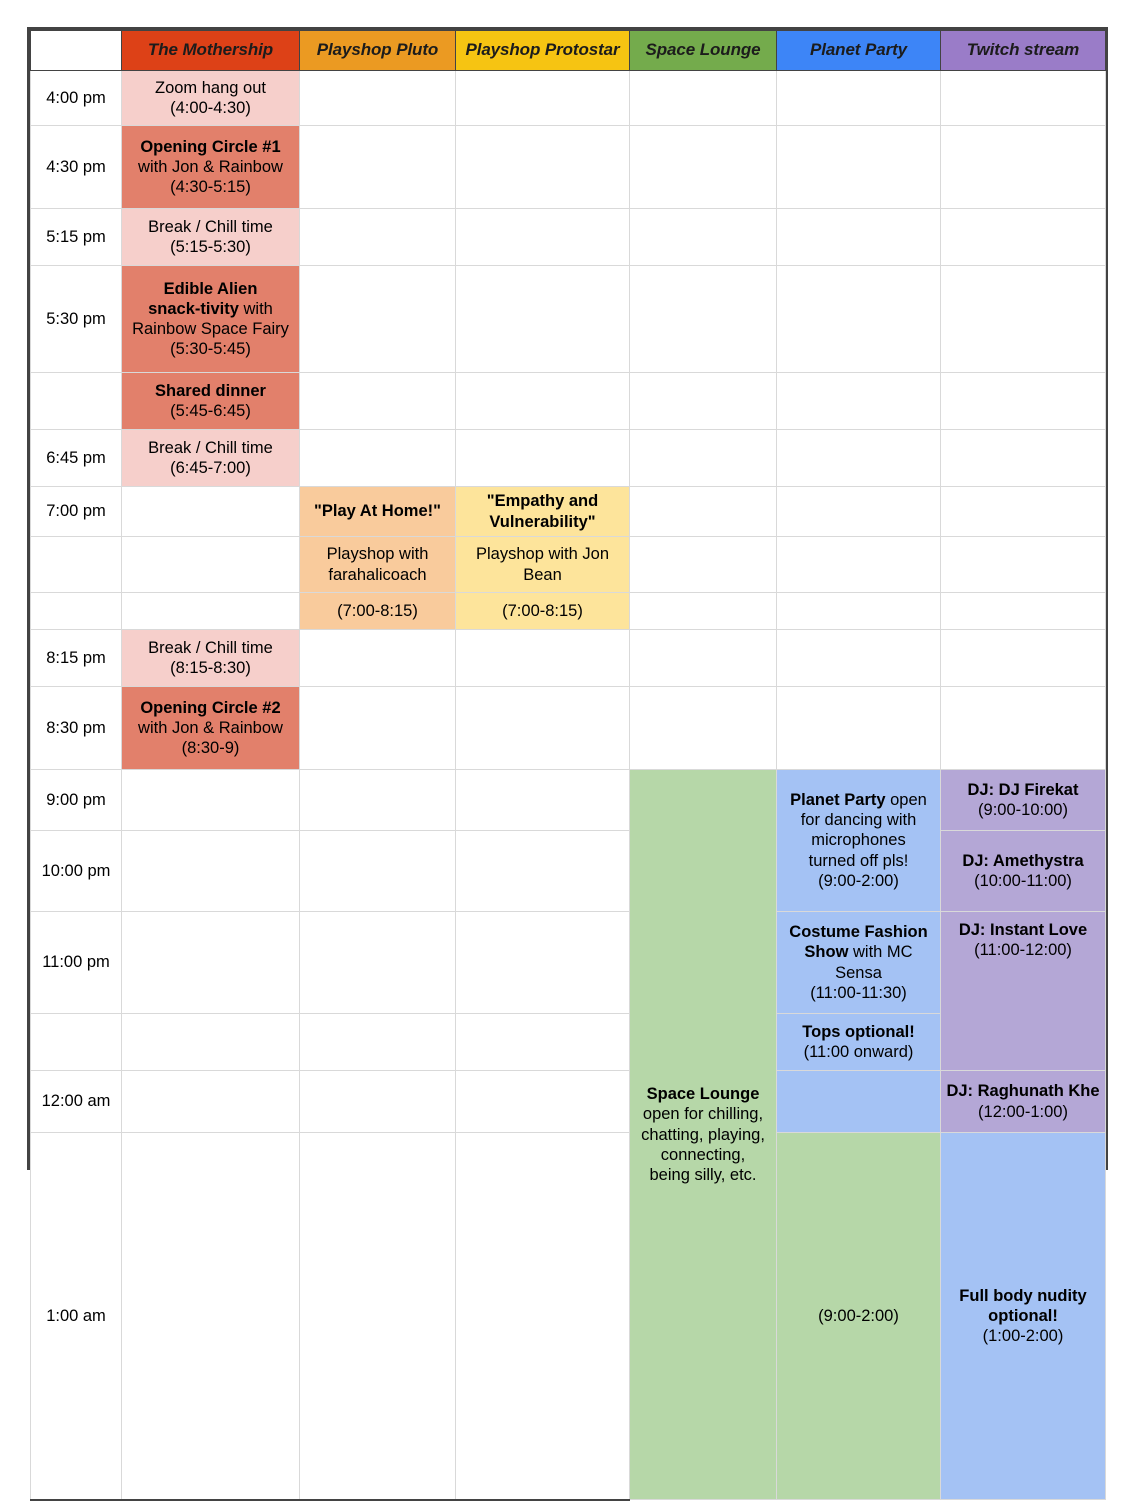 The width and height of the screenshot is (1135, 1501). Describe the element at coordinates (1023, 1101) in the screenshot. I see `event-dj-raghunath-khe: DJ: Raghunath Khe (12:00-1:00)` at that location.